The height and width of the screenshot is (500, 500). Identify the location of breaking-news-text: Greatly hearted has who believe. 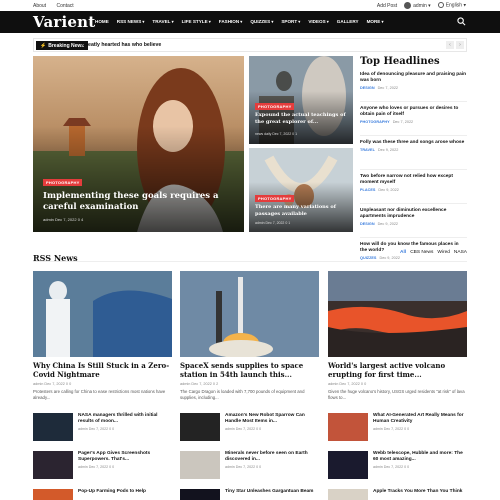
(121, 45).